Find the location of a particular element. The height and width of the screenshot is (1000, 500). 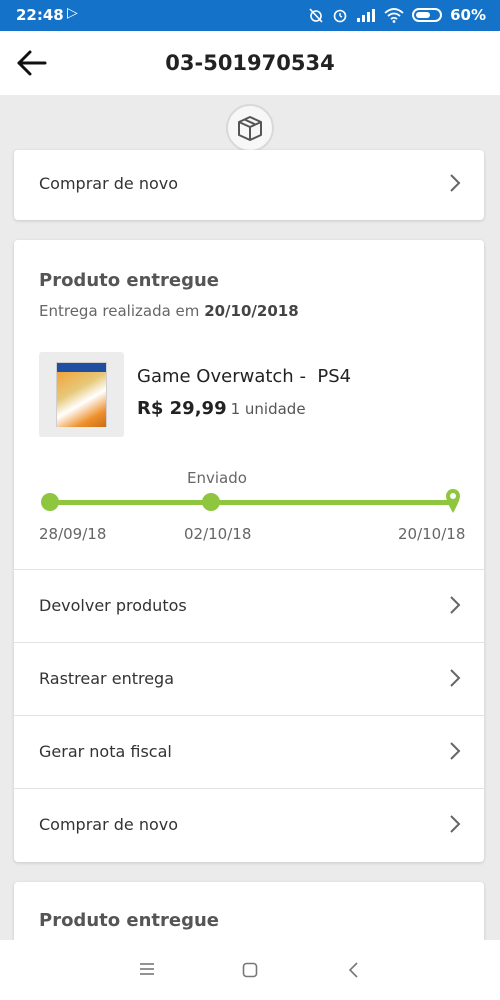

home-icon is located at coordinates (250, 970).